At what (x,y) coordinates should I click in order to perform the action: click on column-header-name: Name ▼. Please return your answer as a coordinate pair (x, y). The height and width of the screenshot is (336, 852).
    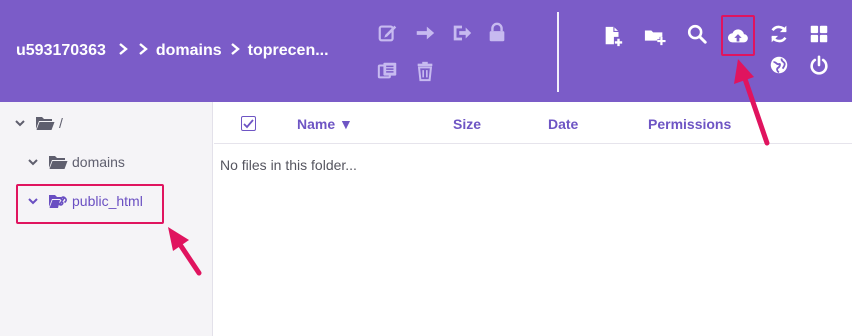
    Looking at the image, I should click on (325, 124).